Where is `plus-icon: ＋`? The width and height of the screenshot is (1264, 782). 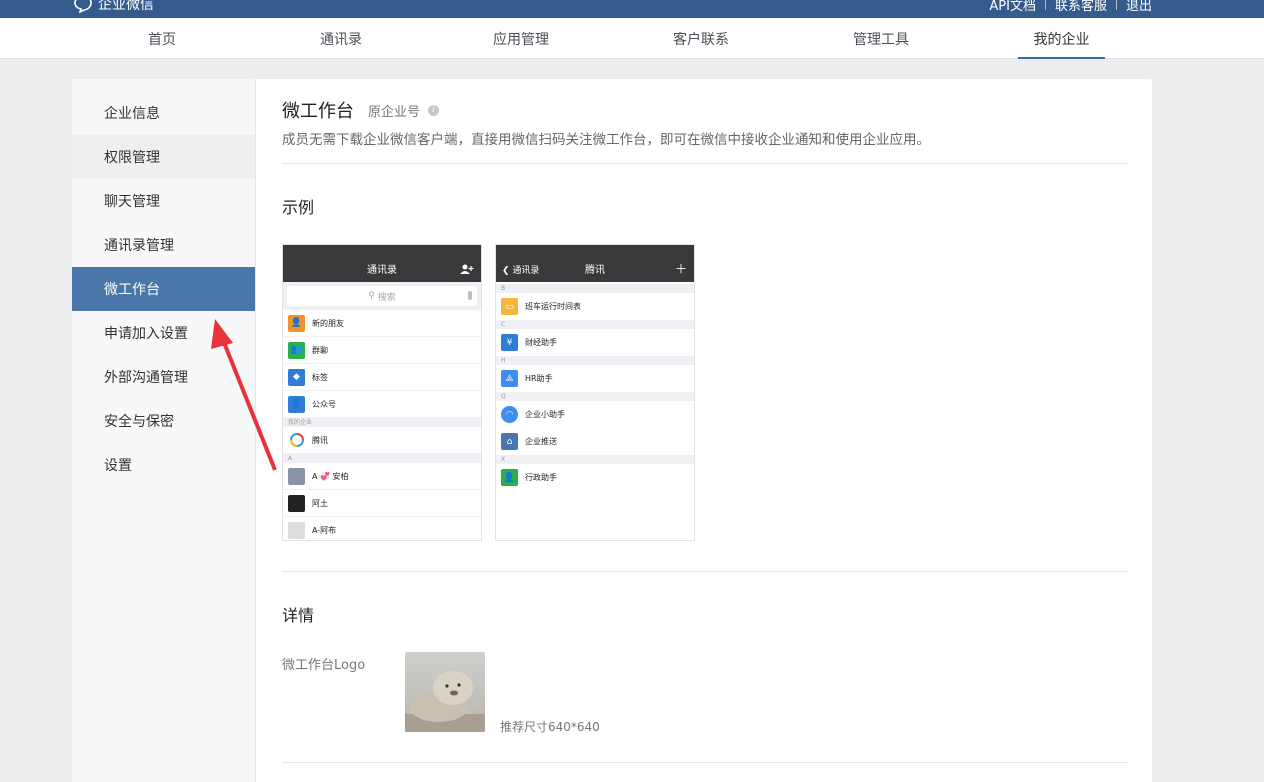 plus-icon: ＋ is located at coordinates (680, 269).